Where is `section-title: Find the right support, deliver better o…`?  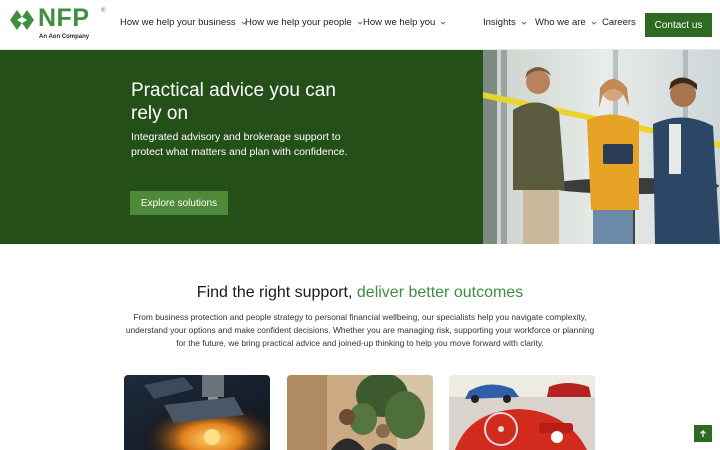 section-title: Find the right support, deliver better o… is located at coordinates (360, 293).